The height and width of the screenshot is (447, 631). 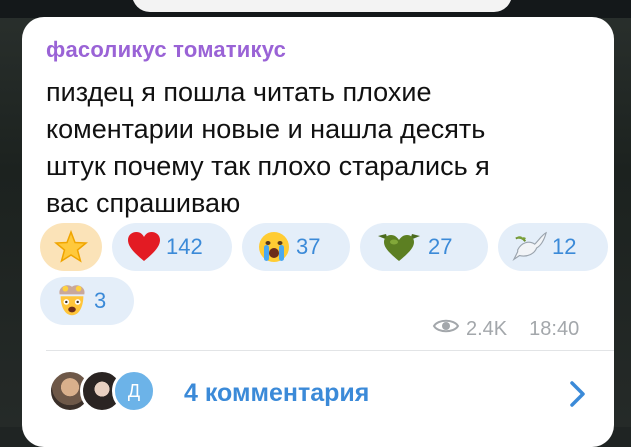 What do you see at coordinates (100, 301) in the screenshot?
I see `reaction-count: 3` at bounding box center [100, 301].